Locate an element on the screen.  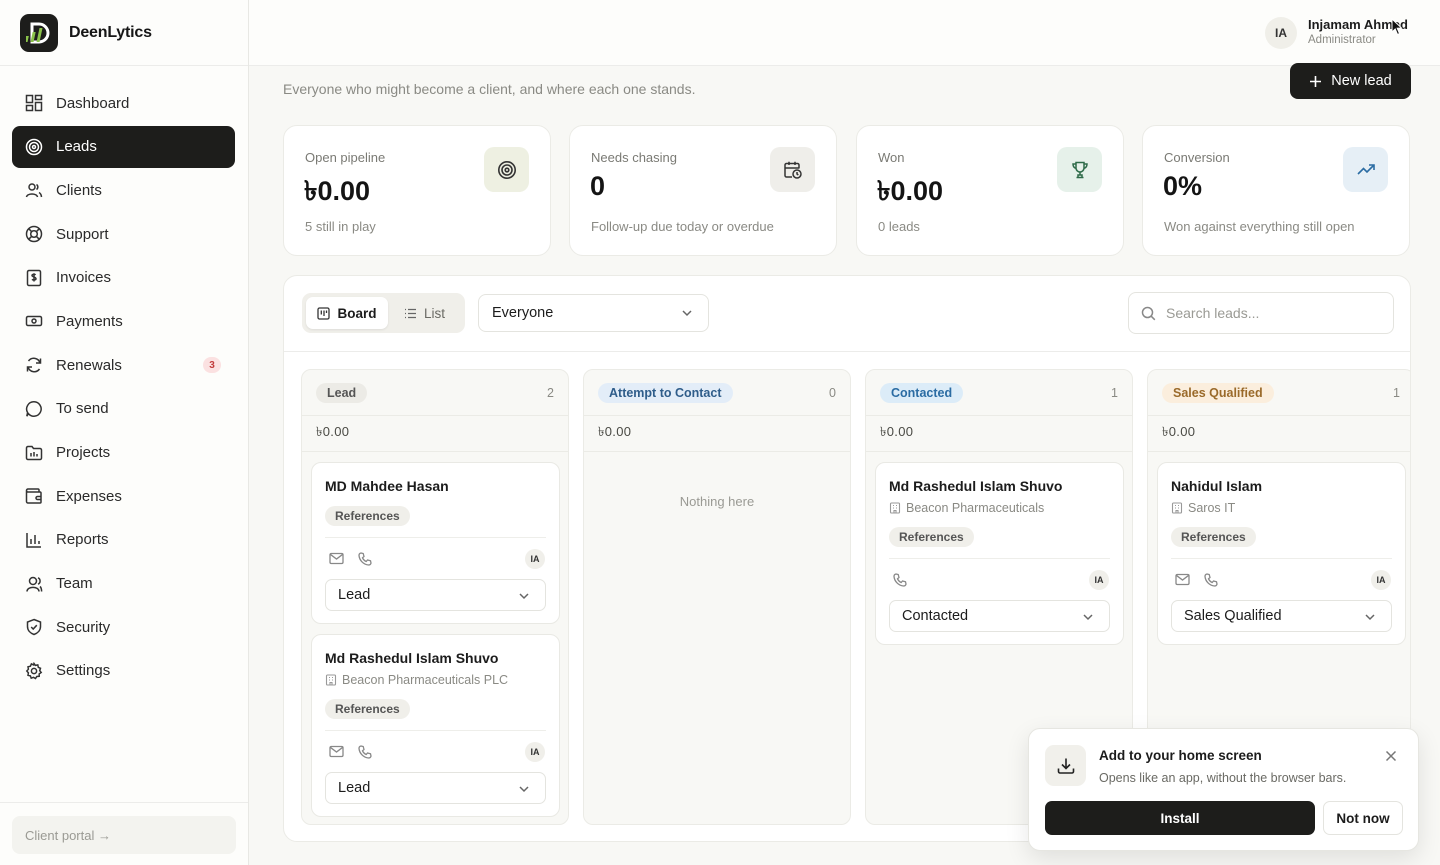
lead-name: Md Rashedul Islam Shuvo is located at coordinates (412, 658).